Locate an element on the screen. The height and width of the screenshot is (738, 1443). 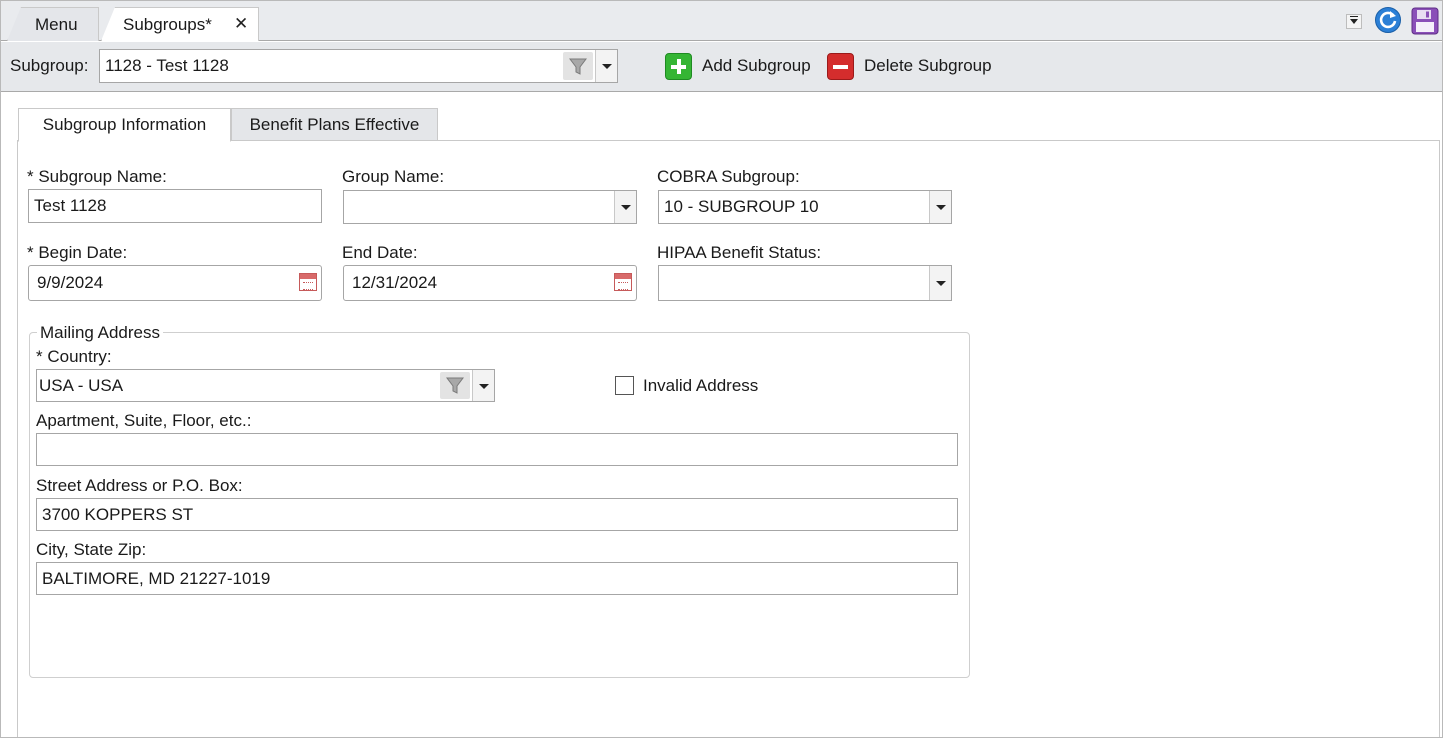
add-subgroup-label: Add Subgroup is located at coordinates (756, 65).